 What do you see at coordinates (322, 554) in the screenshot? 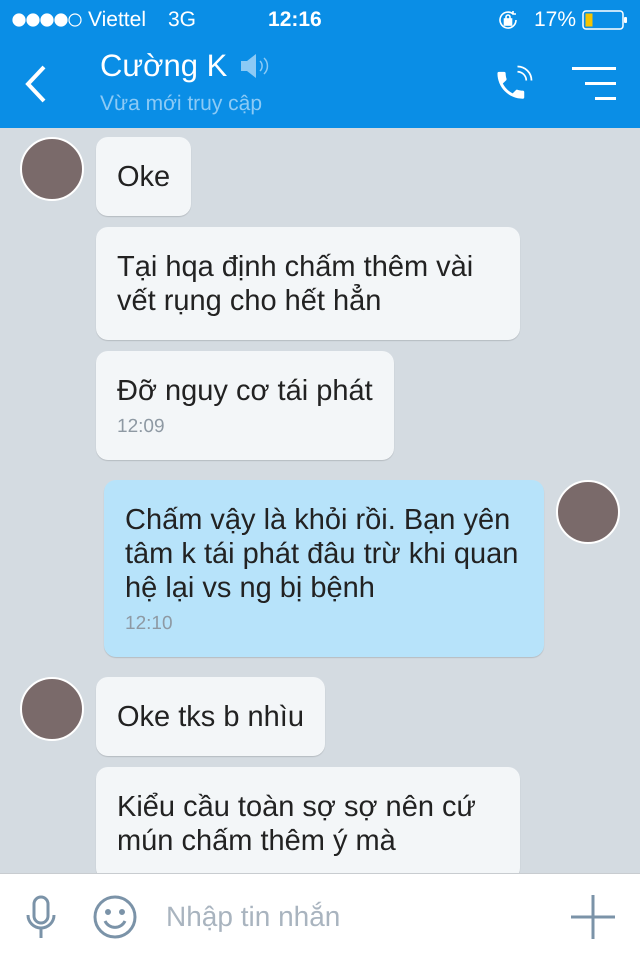
I see `message-text: Chấm vậy là khỏi rồi. Bạn yên tâm k tái phát đâu trừ khi quan hệ lại vs ng bị bệnh` at bounding box center [322, 554].